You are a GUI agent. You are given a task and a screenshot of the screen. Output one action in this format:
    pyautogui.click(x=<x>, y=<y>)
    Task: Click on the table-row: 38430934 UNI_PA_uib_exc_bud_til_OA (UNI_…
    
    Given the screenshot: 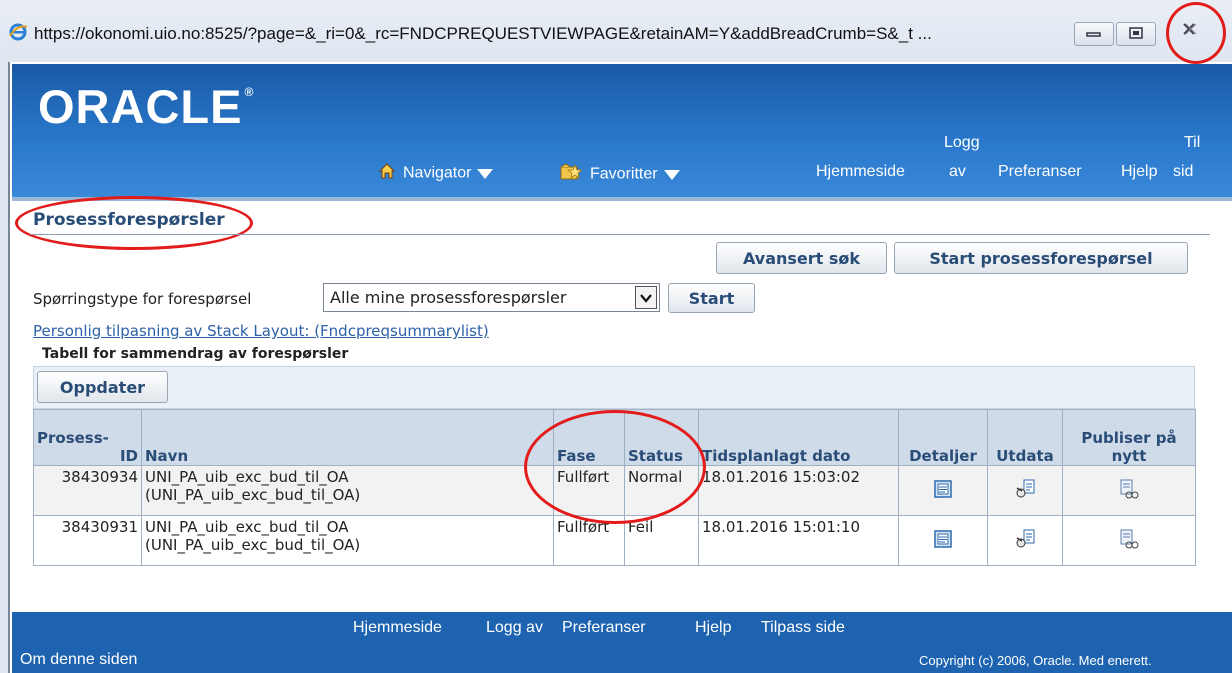 What is the action you would take?
    pyautogui.click(x=614, y=490)
    